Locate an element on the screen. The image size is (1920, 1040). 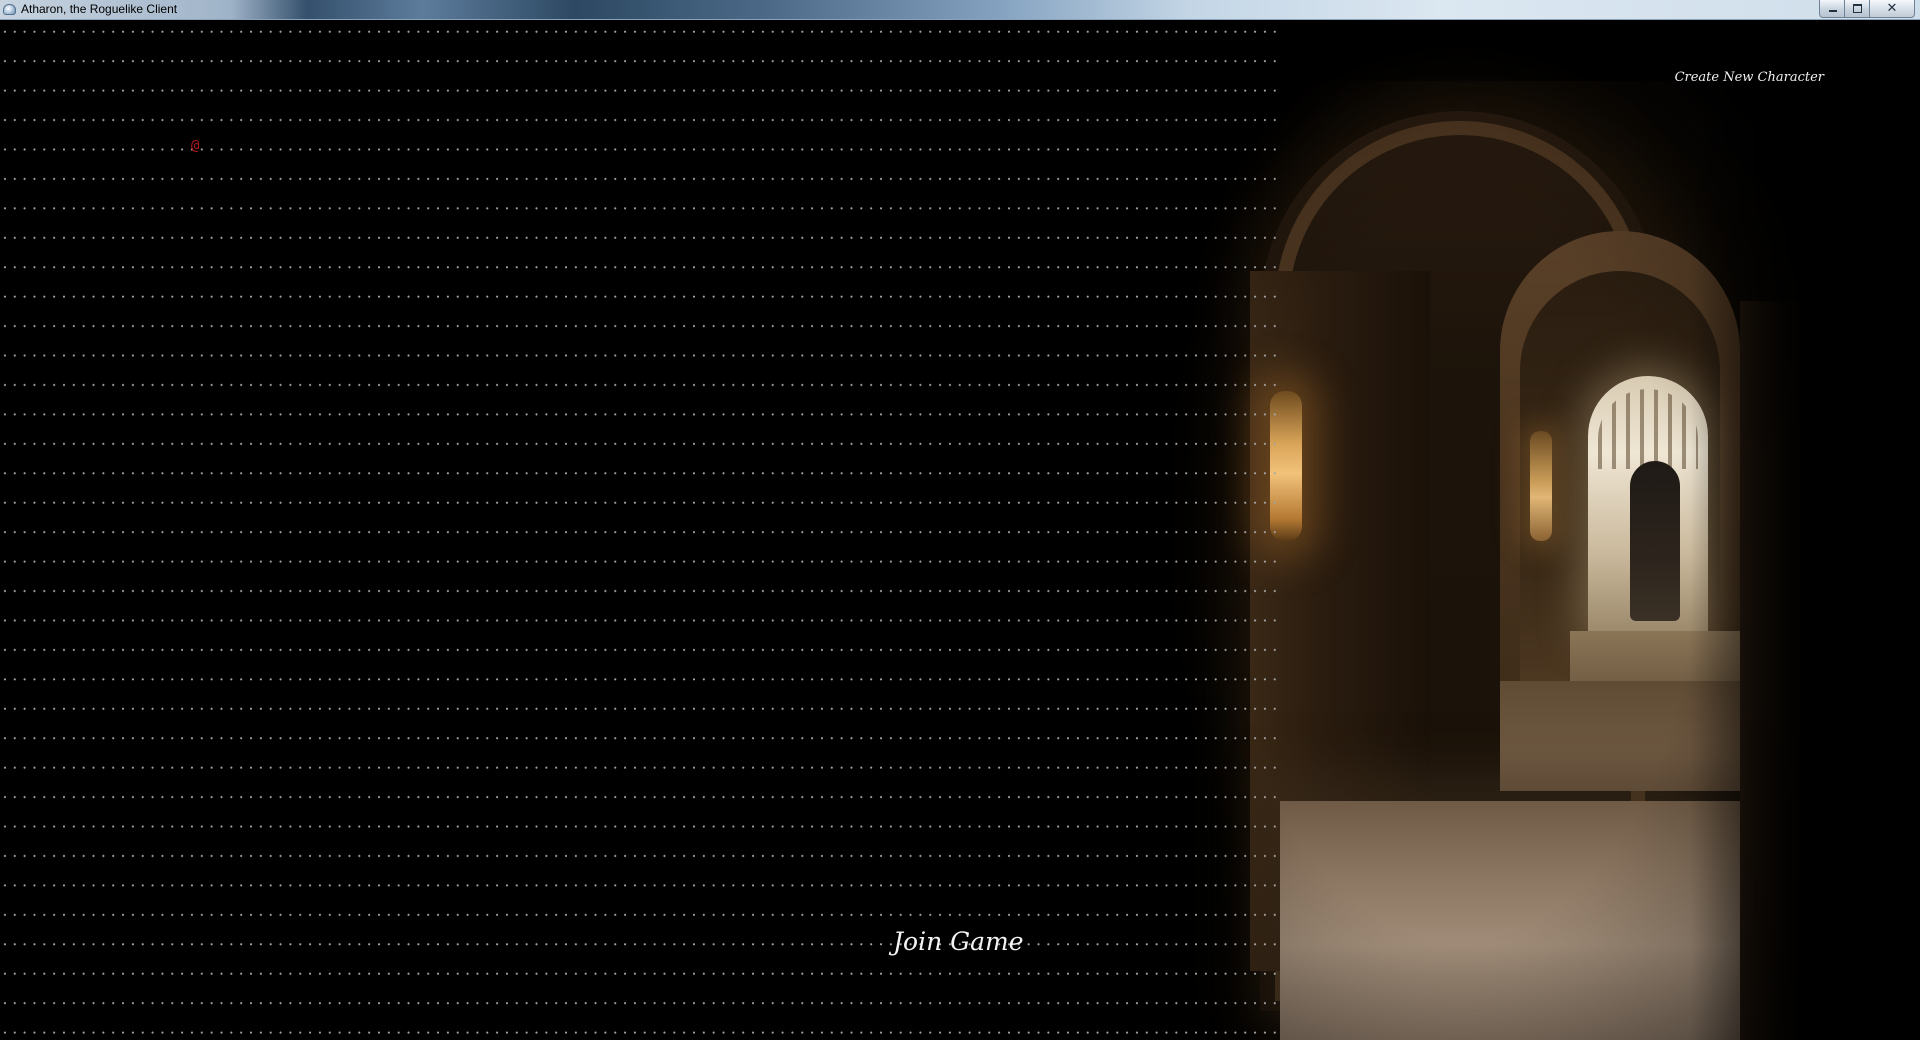
window-controls: ✕ is located at coordinates (1867, 9).